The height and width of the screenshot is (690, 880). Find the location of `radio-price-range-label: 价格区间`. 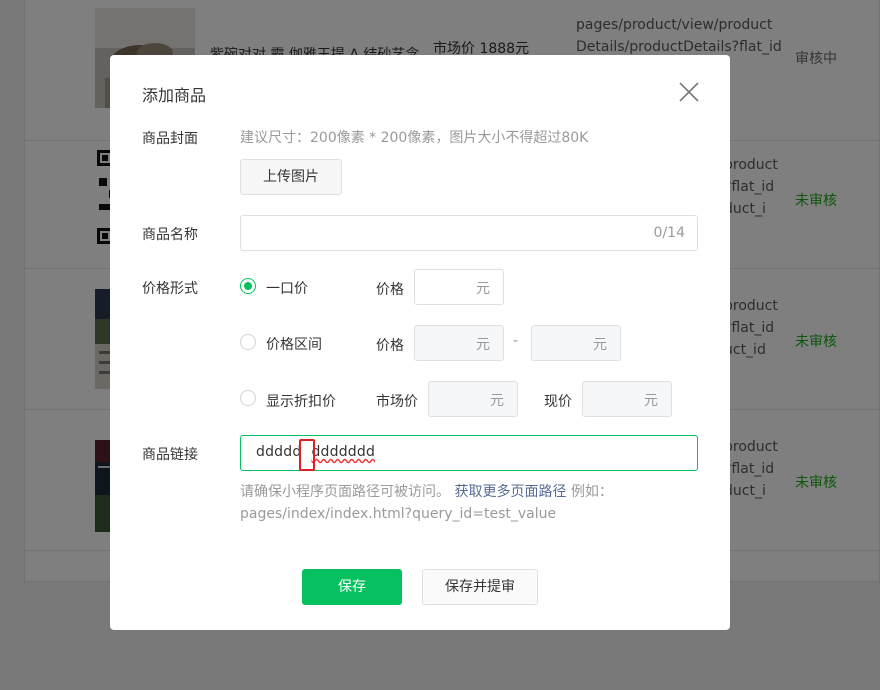

radio-price-range-label: 价格区间 is located at coordinates (294, 344).